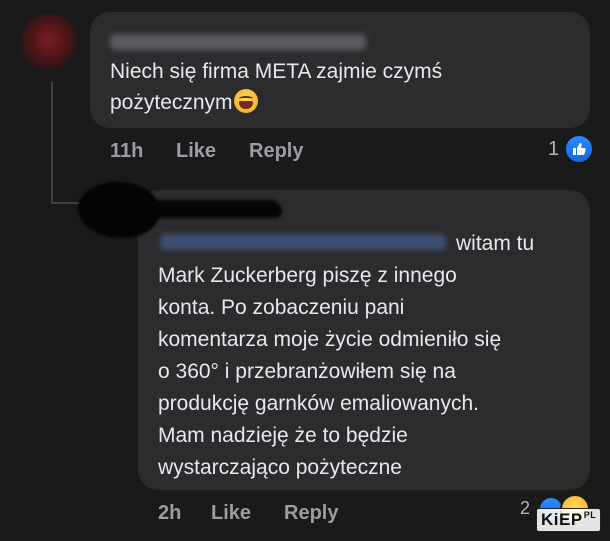  What do you see at coordinates (52, 143) in the screenshot?
I see `thread-connector-line` at bounding box center [52, 143].